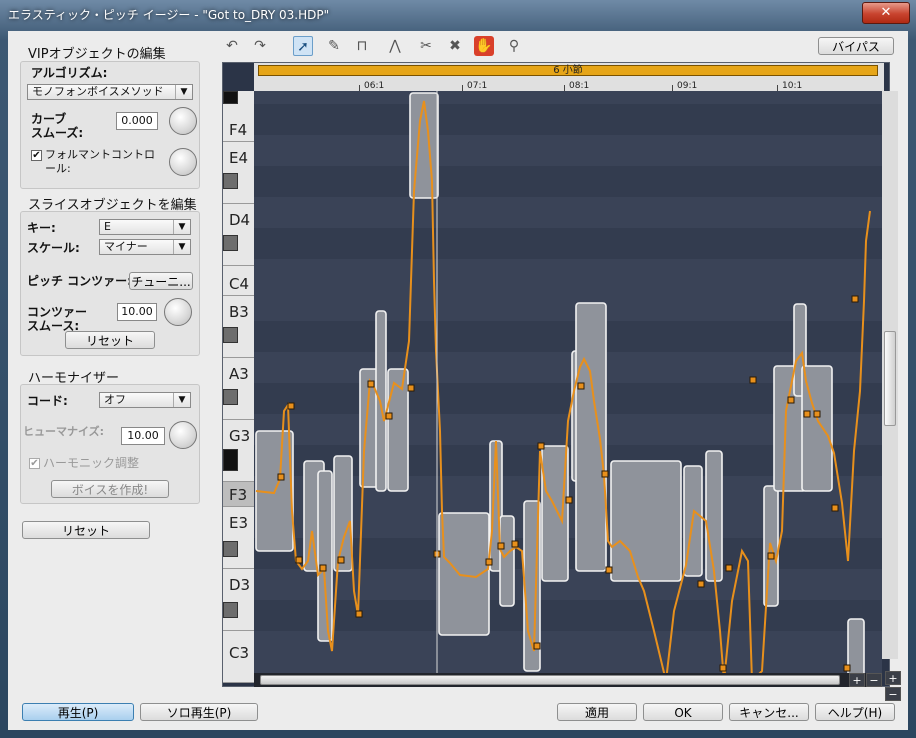 The width and height of the screenshot is (916, 738). I want to click on slice-reset-button: リセット, so click(110, 340).